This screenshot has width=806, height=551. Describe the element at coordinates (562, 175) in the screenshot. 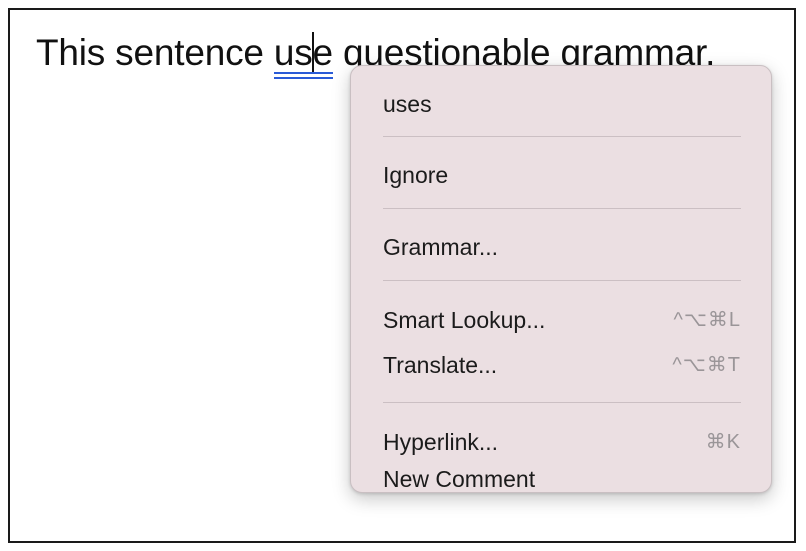

I see `menu-item-ignore: Ignore` at that location.